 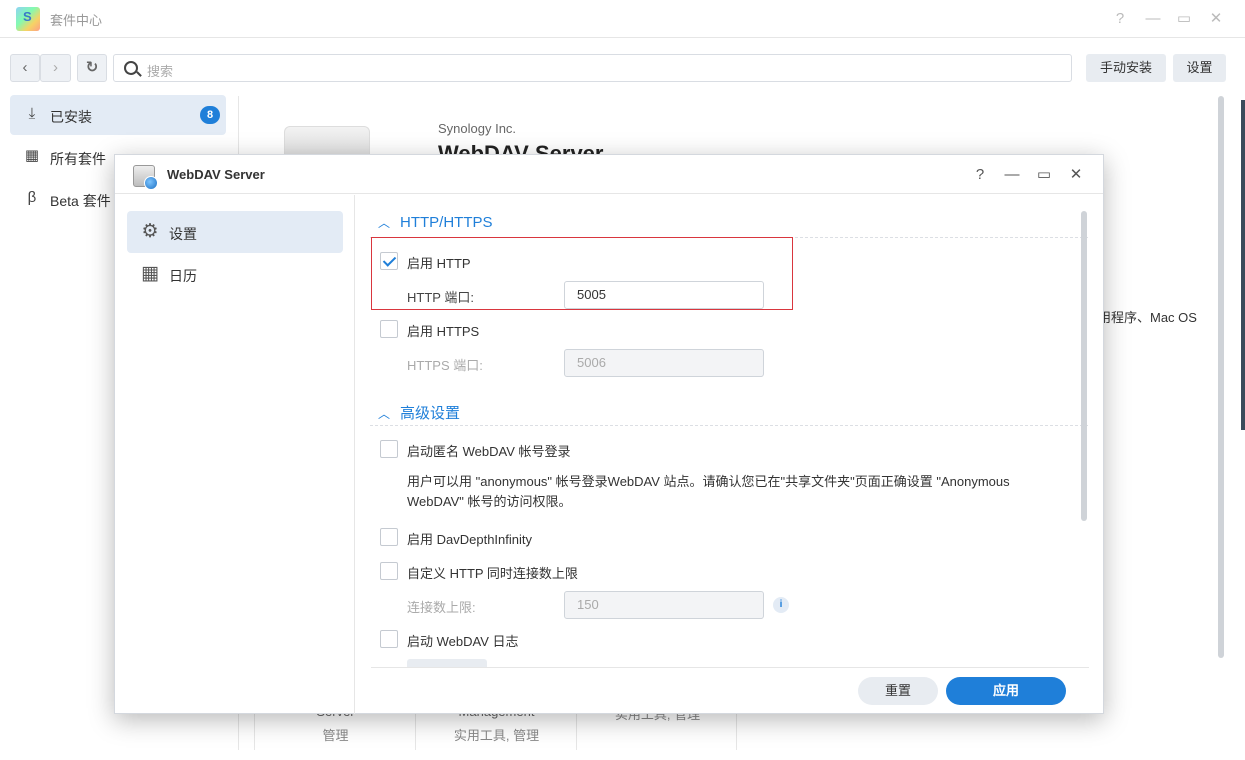 What do you see at coordinates (118, 115) in the screenshot?
I see `sidebar-item-installed: ⤓ 已安装 8` at bounding box center [118, 115].